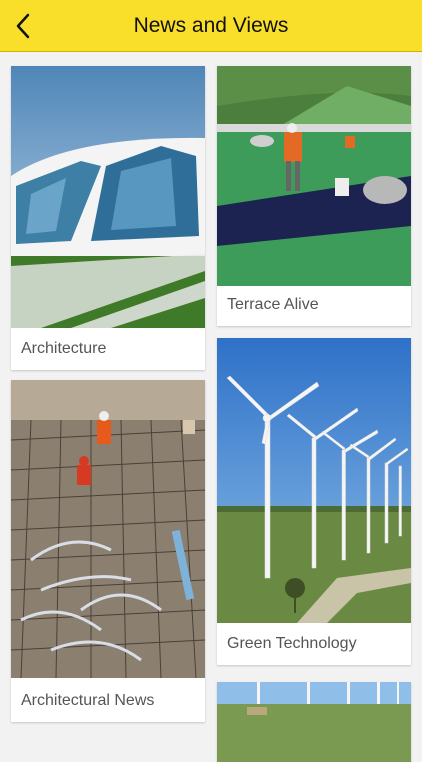  Describe the element at coordinates (314, 176) in the screenshot. I see `terrace-image` at that location.